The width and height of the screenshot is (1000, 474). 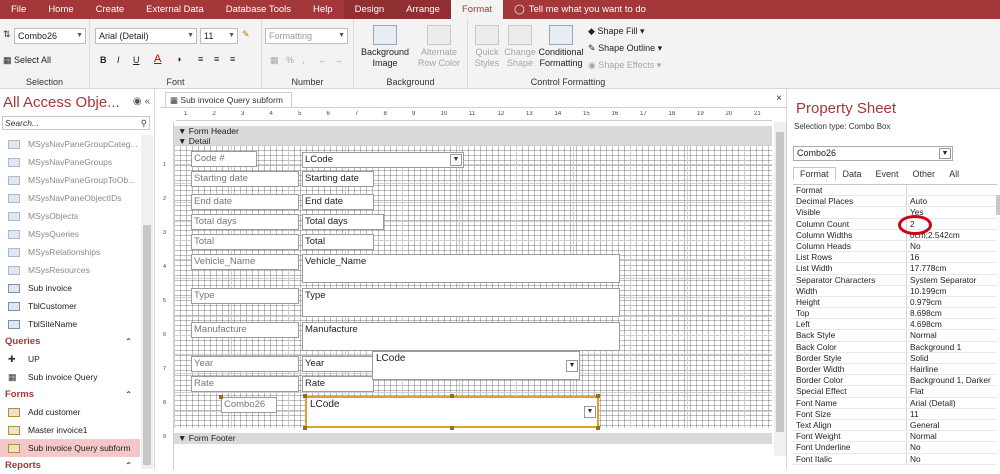 I want to click on property-row: Column Count 2, so click(x=895, y=224).